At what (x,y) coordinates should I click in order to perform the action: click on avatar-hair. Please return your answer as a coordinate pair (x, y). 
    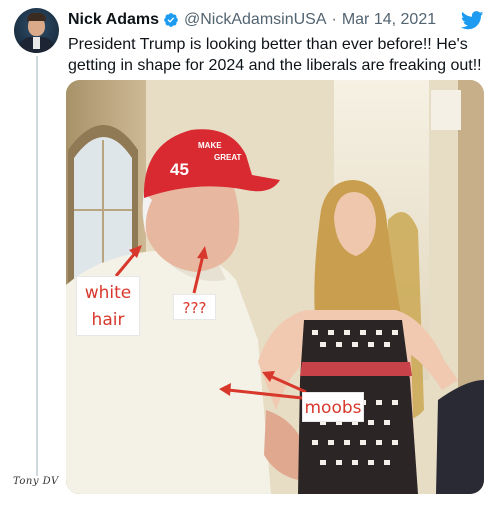
    Looking at the image, I should click on (36, 17).